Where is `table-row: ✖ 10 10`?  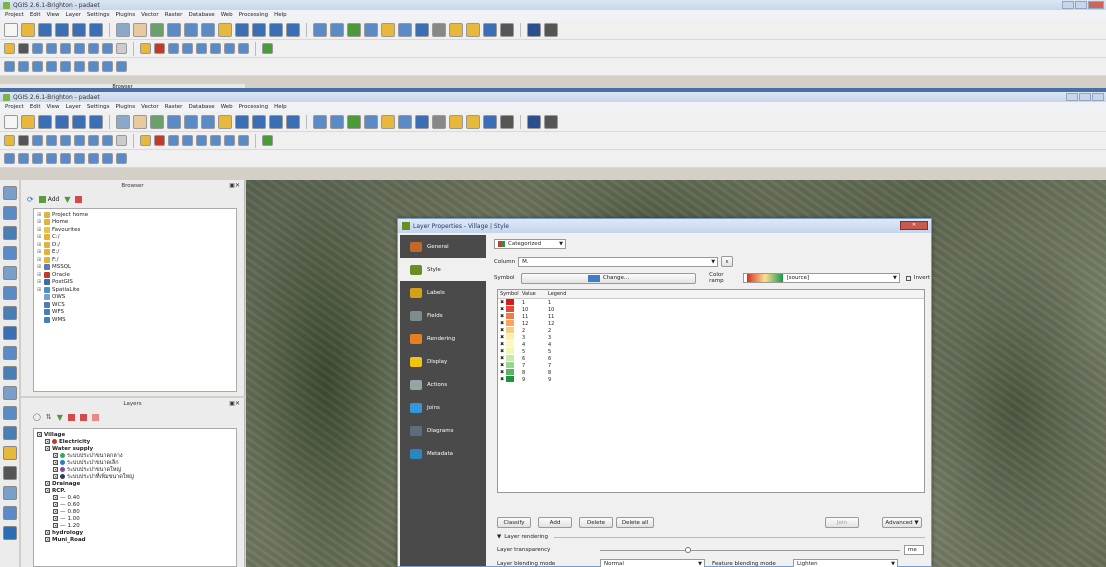
table-row: ✖ 10 10 is located at coordinates (711, 309).